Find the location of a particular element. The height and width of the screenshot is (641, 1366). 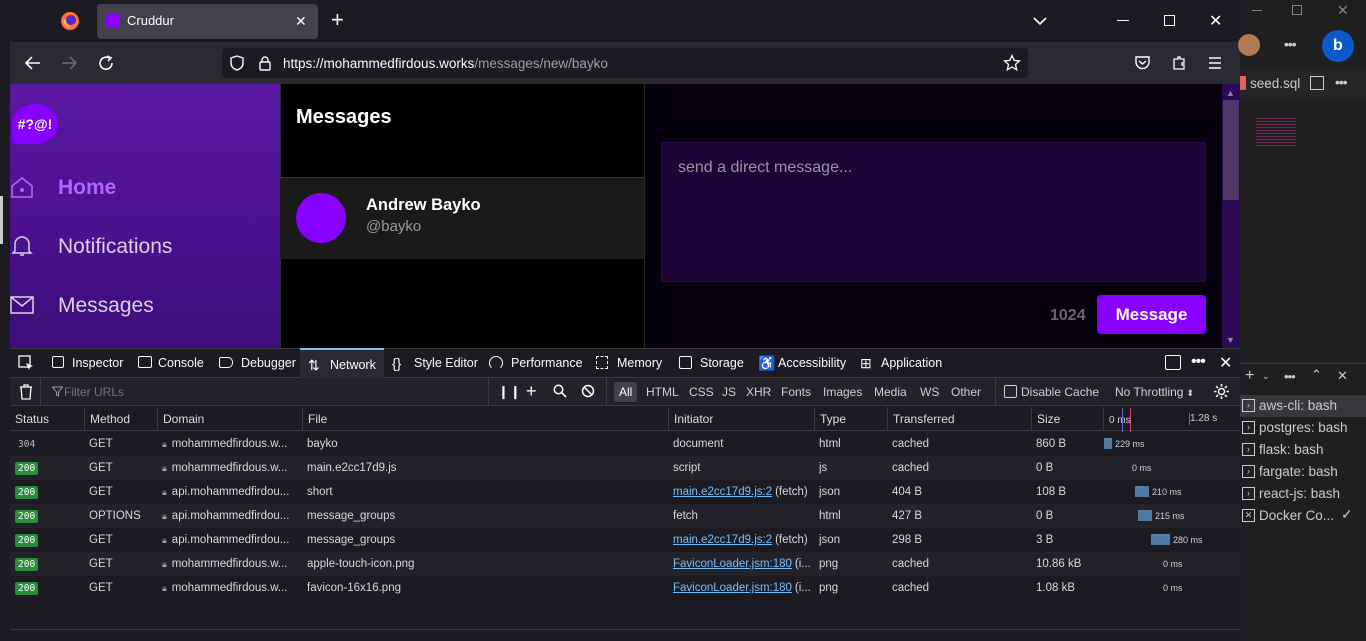

terminal-item: fargate: bash is located at coordinates (1298, 471).